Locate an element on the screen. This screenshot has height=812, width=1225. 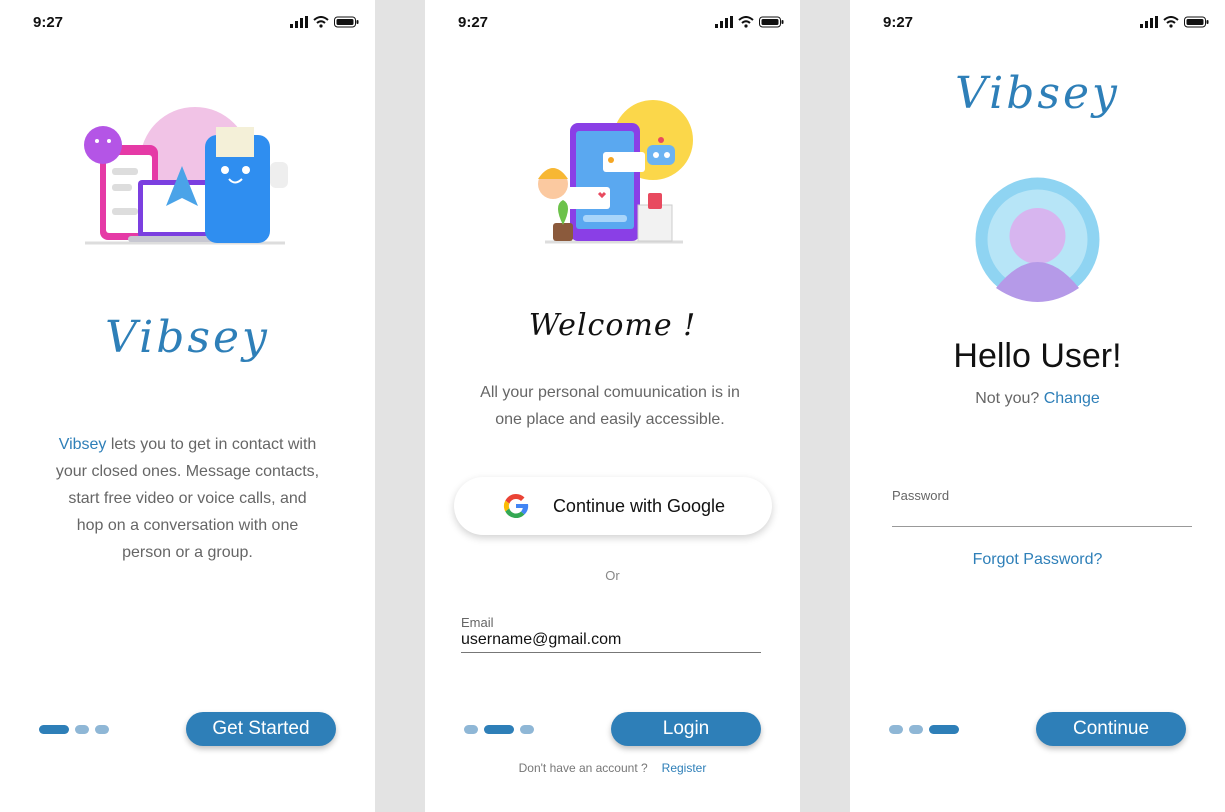
not-you-line: Not you? Change is located at coordinates (1037, 399).